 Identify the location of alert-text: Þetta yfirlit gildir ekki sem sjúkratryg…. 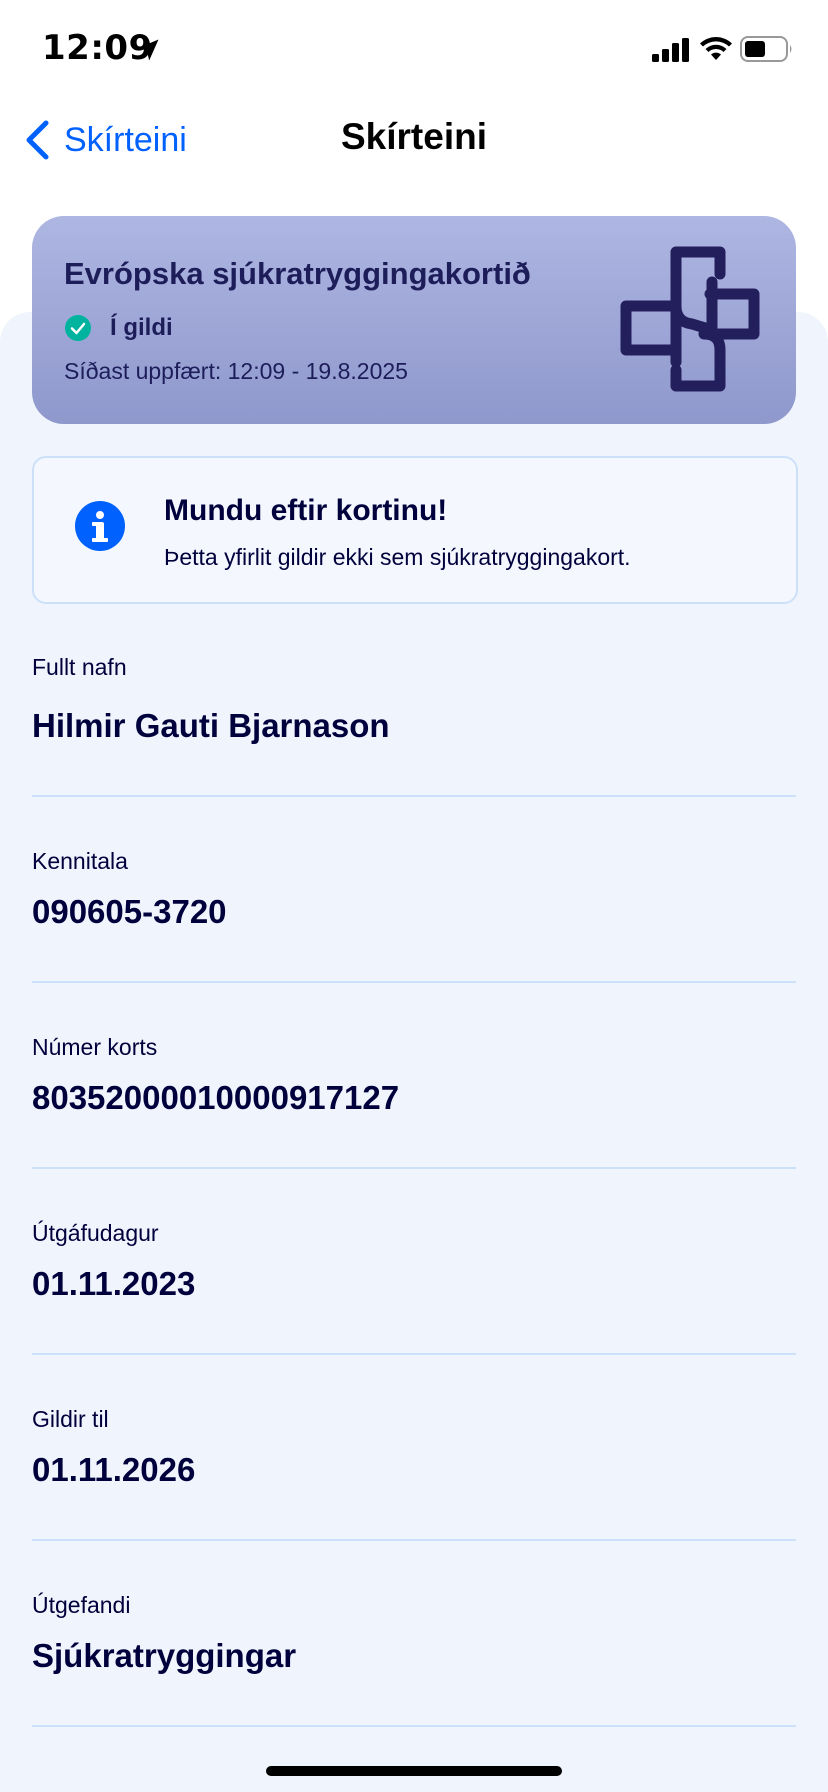
(397, 557).